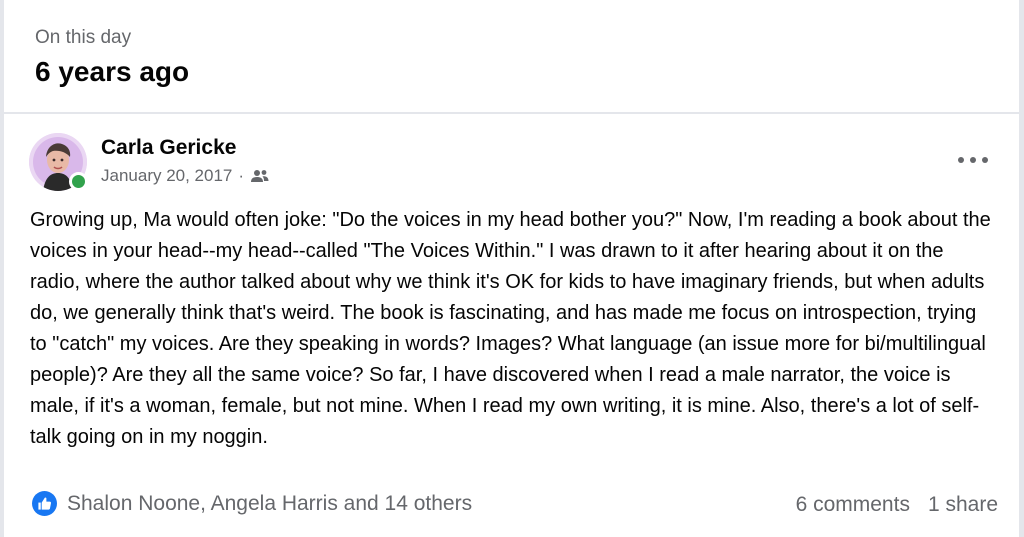  I want to click on memory-title: 6 years ago, so click(112, 71).